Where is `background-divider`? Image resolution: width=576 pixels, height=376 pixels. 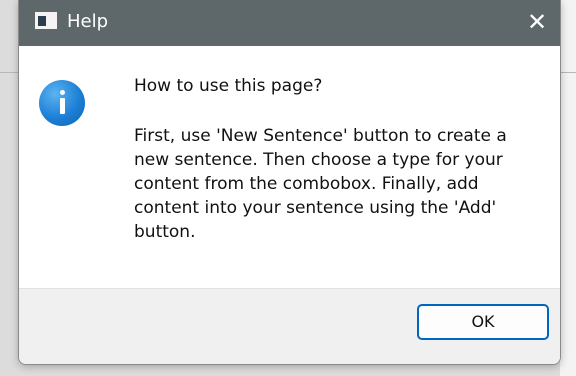
background-divider is located at coordinates (9, 72).